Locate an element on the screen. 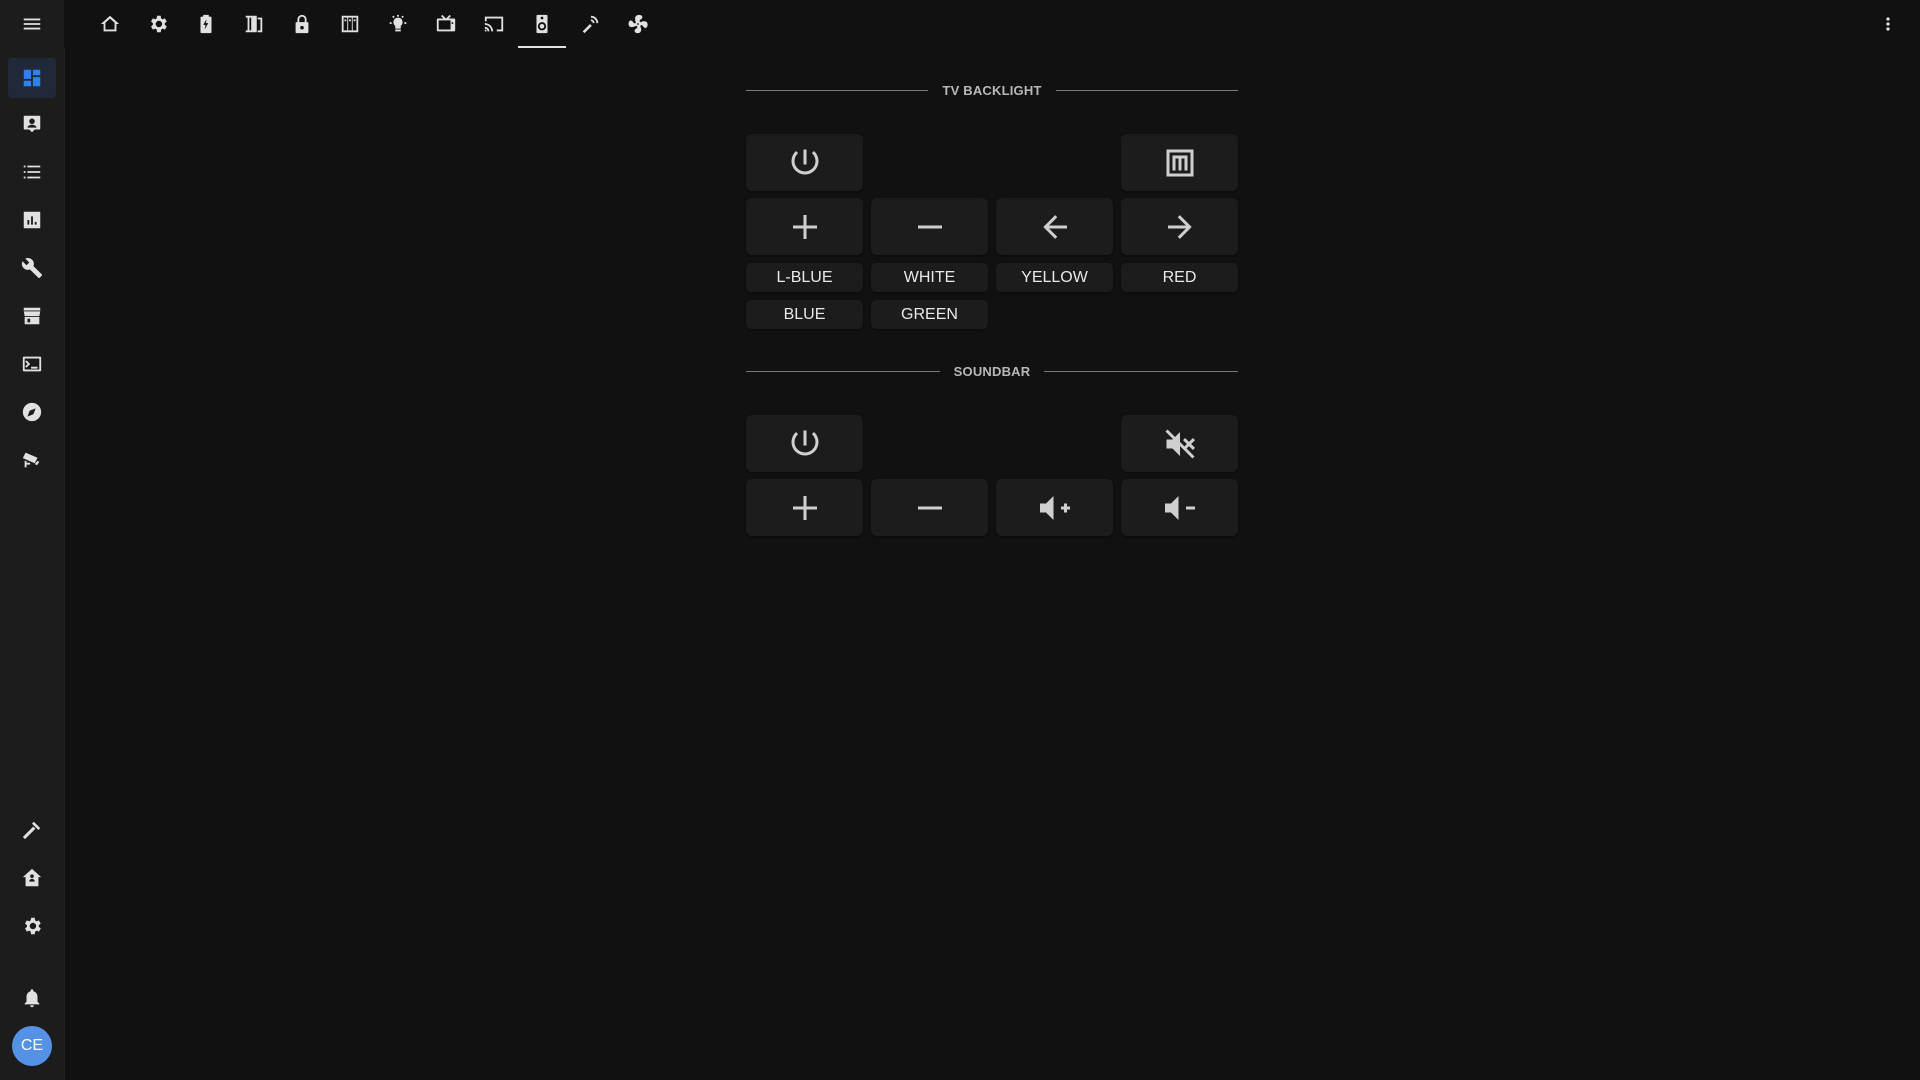 This screenshot has height=1080, width=1920. mode-m-box-icon is located at coordinates (1179, 162).